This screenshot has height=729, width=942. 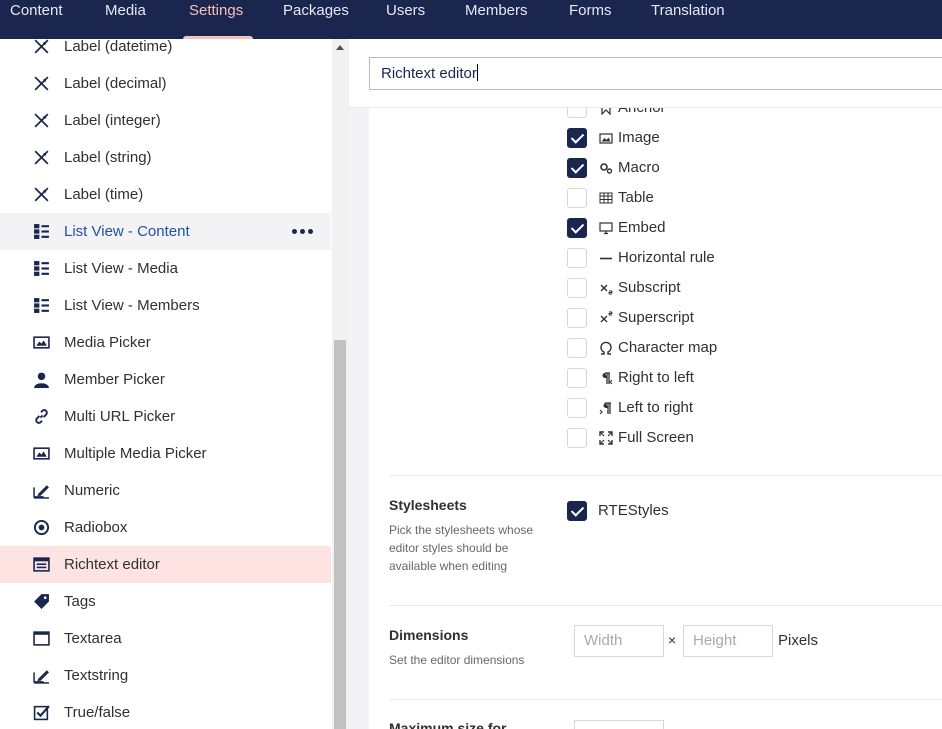 I want to click on picture-icon, so click(x=41, y=454).